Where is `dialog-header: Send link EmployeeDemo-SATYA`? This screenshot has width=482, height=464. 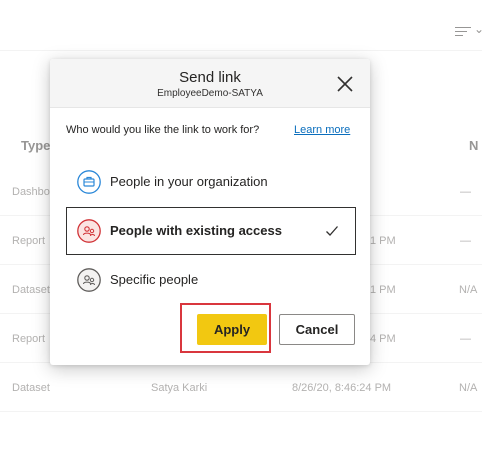
dialog-header: Send link EmployeeDemo-SATYA is located at coordinates (210, 83).